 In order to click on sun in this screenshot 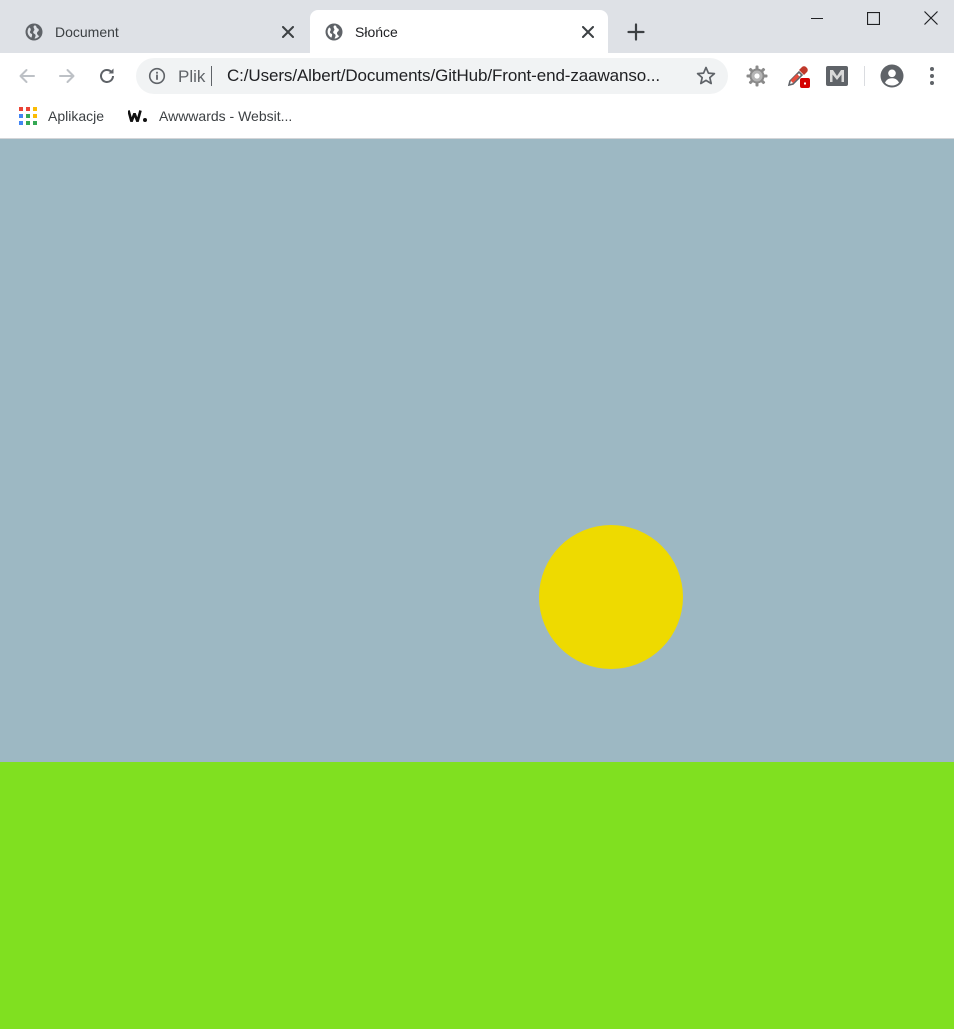, I will do `click(611, 597)`.